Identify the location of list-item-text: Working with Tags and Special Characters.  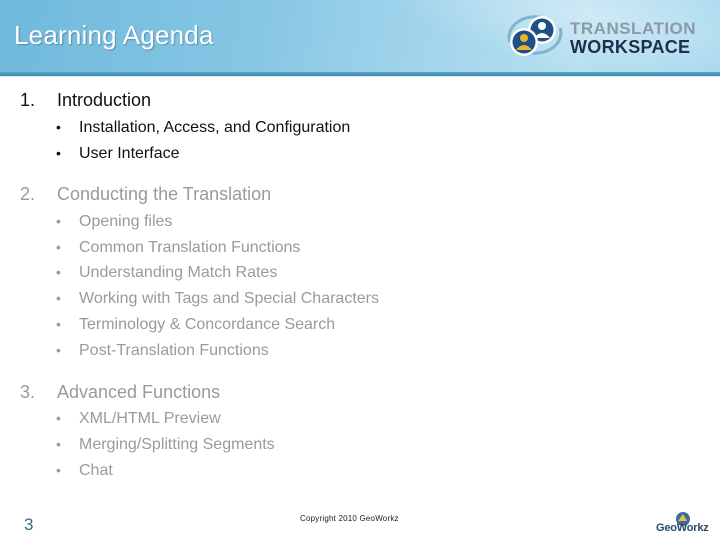
(229, 298).